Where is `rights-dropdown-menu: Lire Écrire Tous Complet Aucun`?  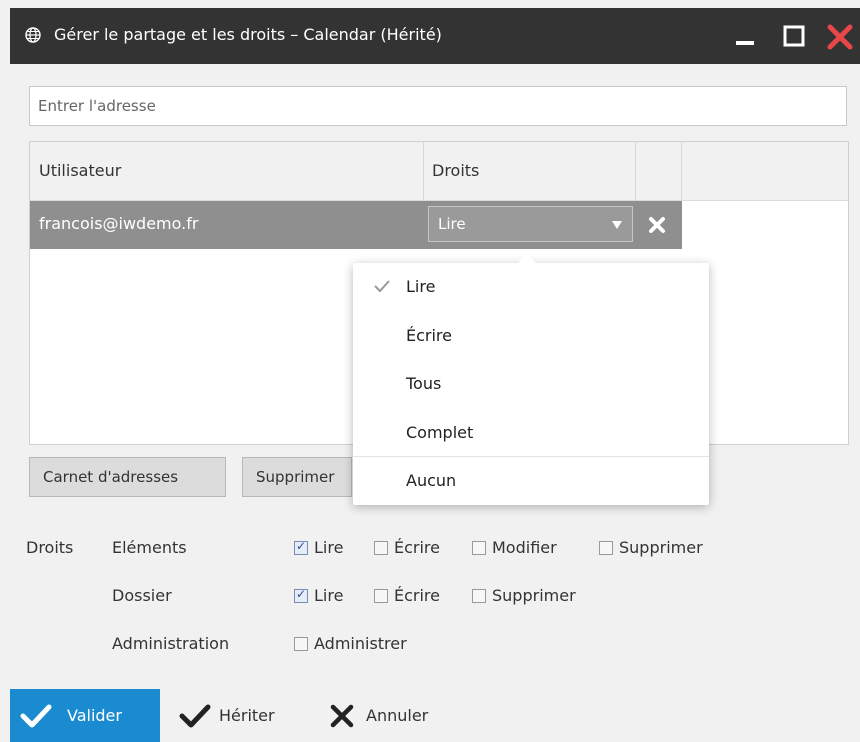 rights-dropdown-menu: Lire Écrire Tous Complet Aucun is located at coordinates (531, 379).